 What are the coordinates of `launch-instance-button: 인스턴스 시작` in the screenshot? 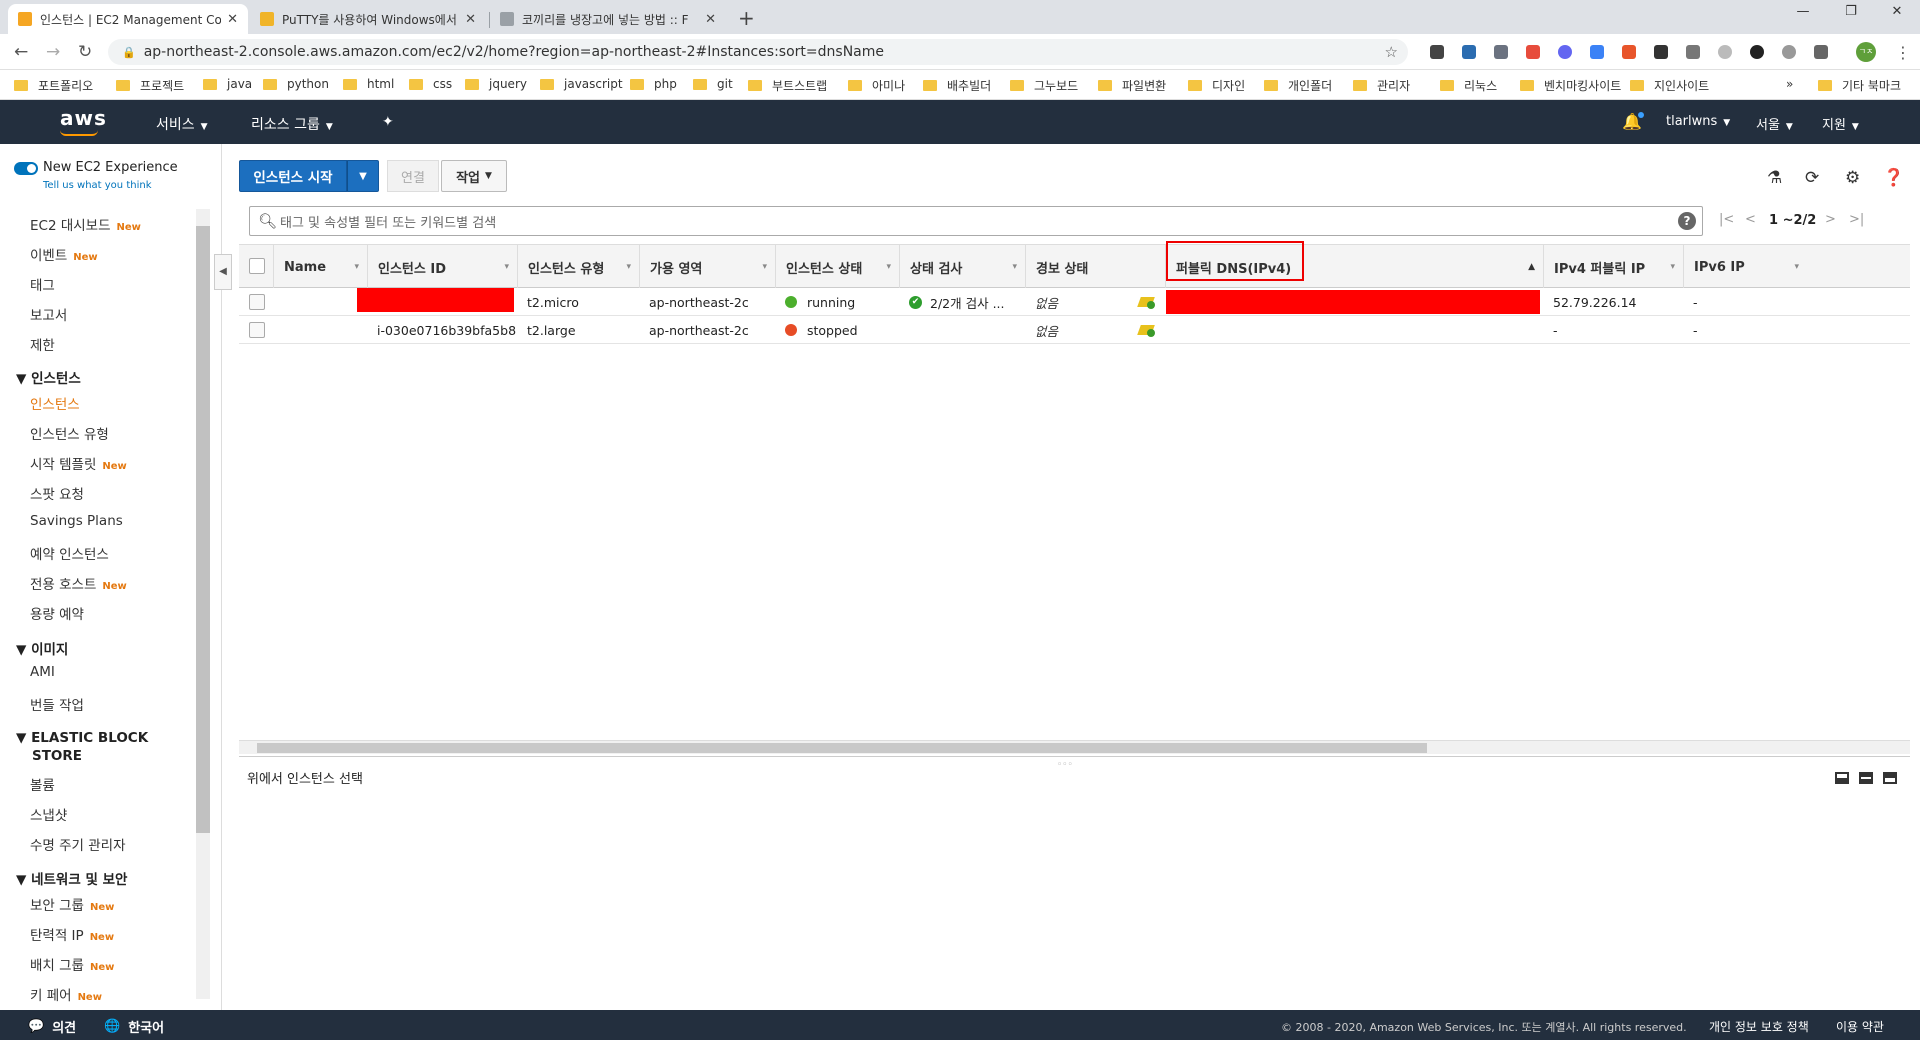 It's located at (293, 176).